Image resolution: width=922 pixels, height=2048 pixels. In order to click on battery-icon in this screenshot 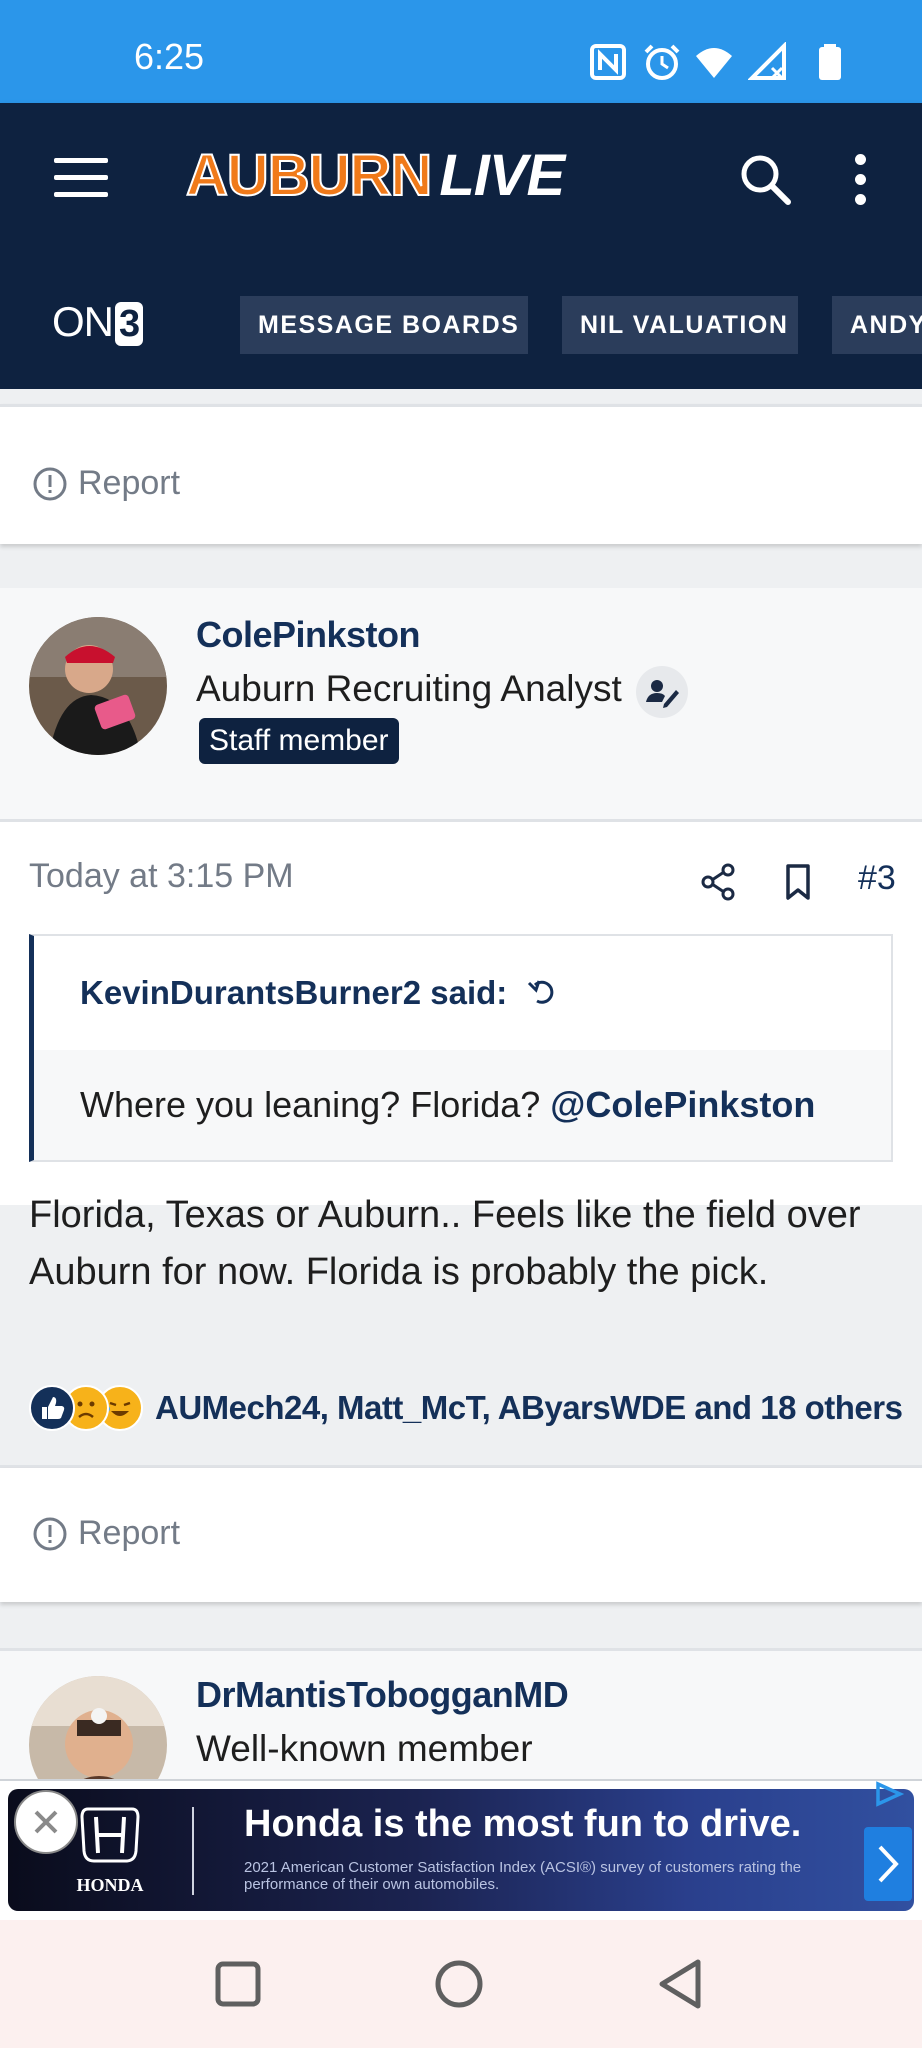, I will do `click(830, 62)`.